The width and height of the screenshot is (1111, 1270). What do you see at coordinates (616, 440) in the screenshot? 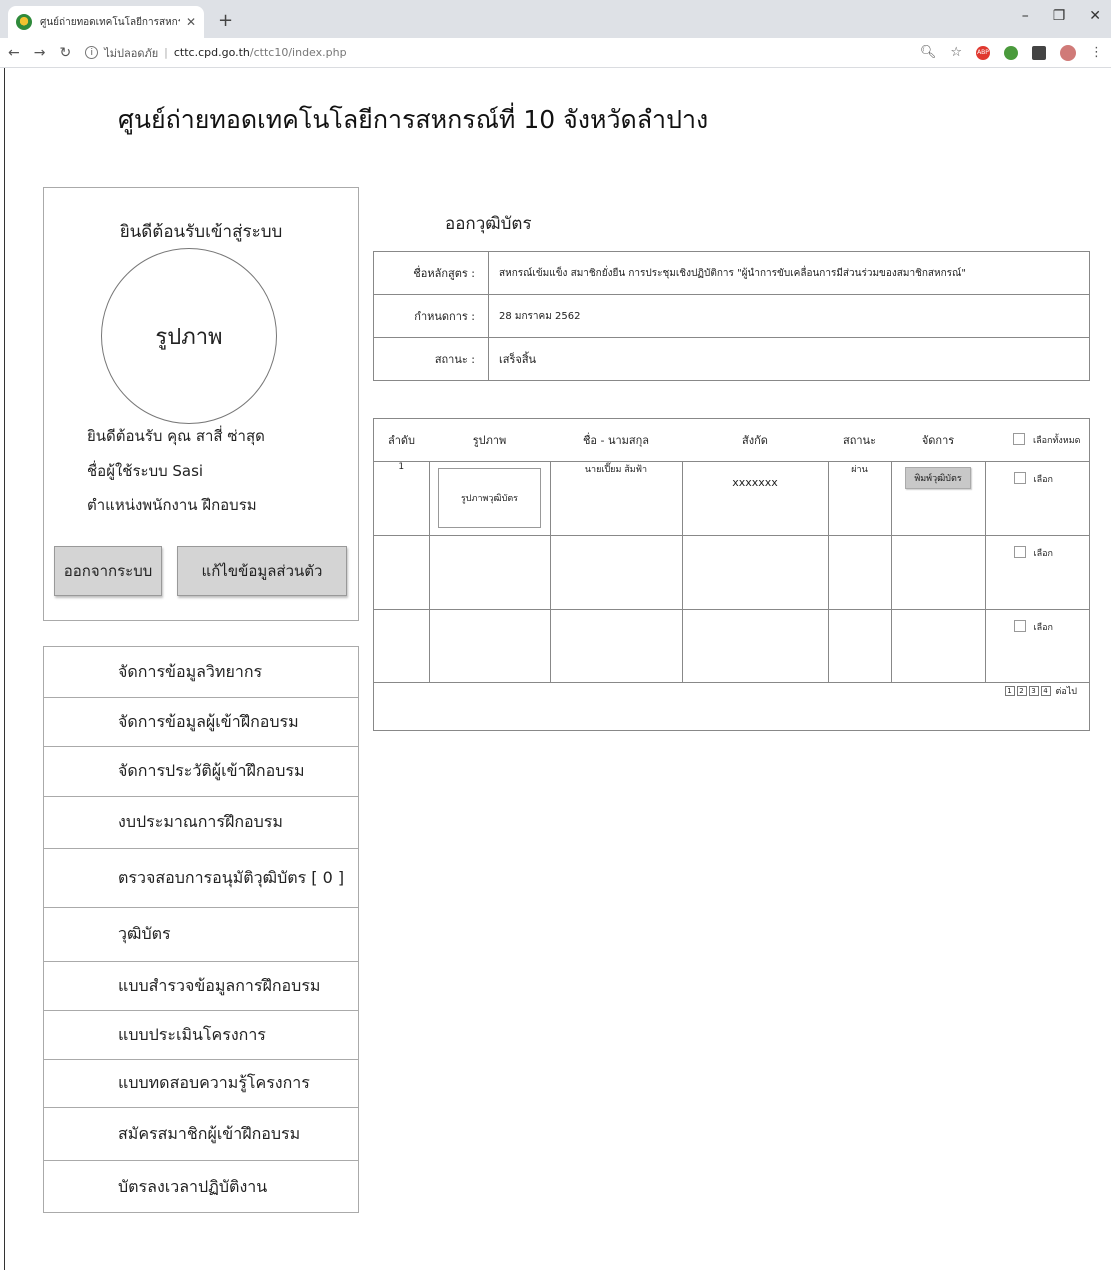
I see `header-name: ชื่อ - นามสกุล` at bounding box center [616, 440].